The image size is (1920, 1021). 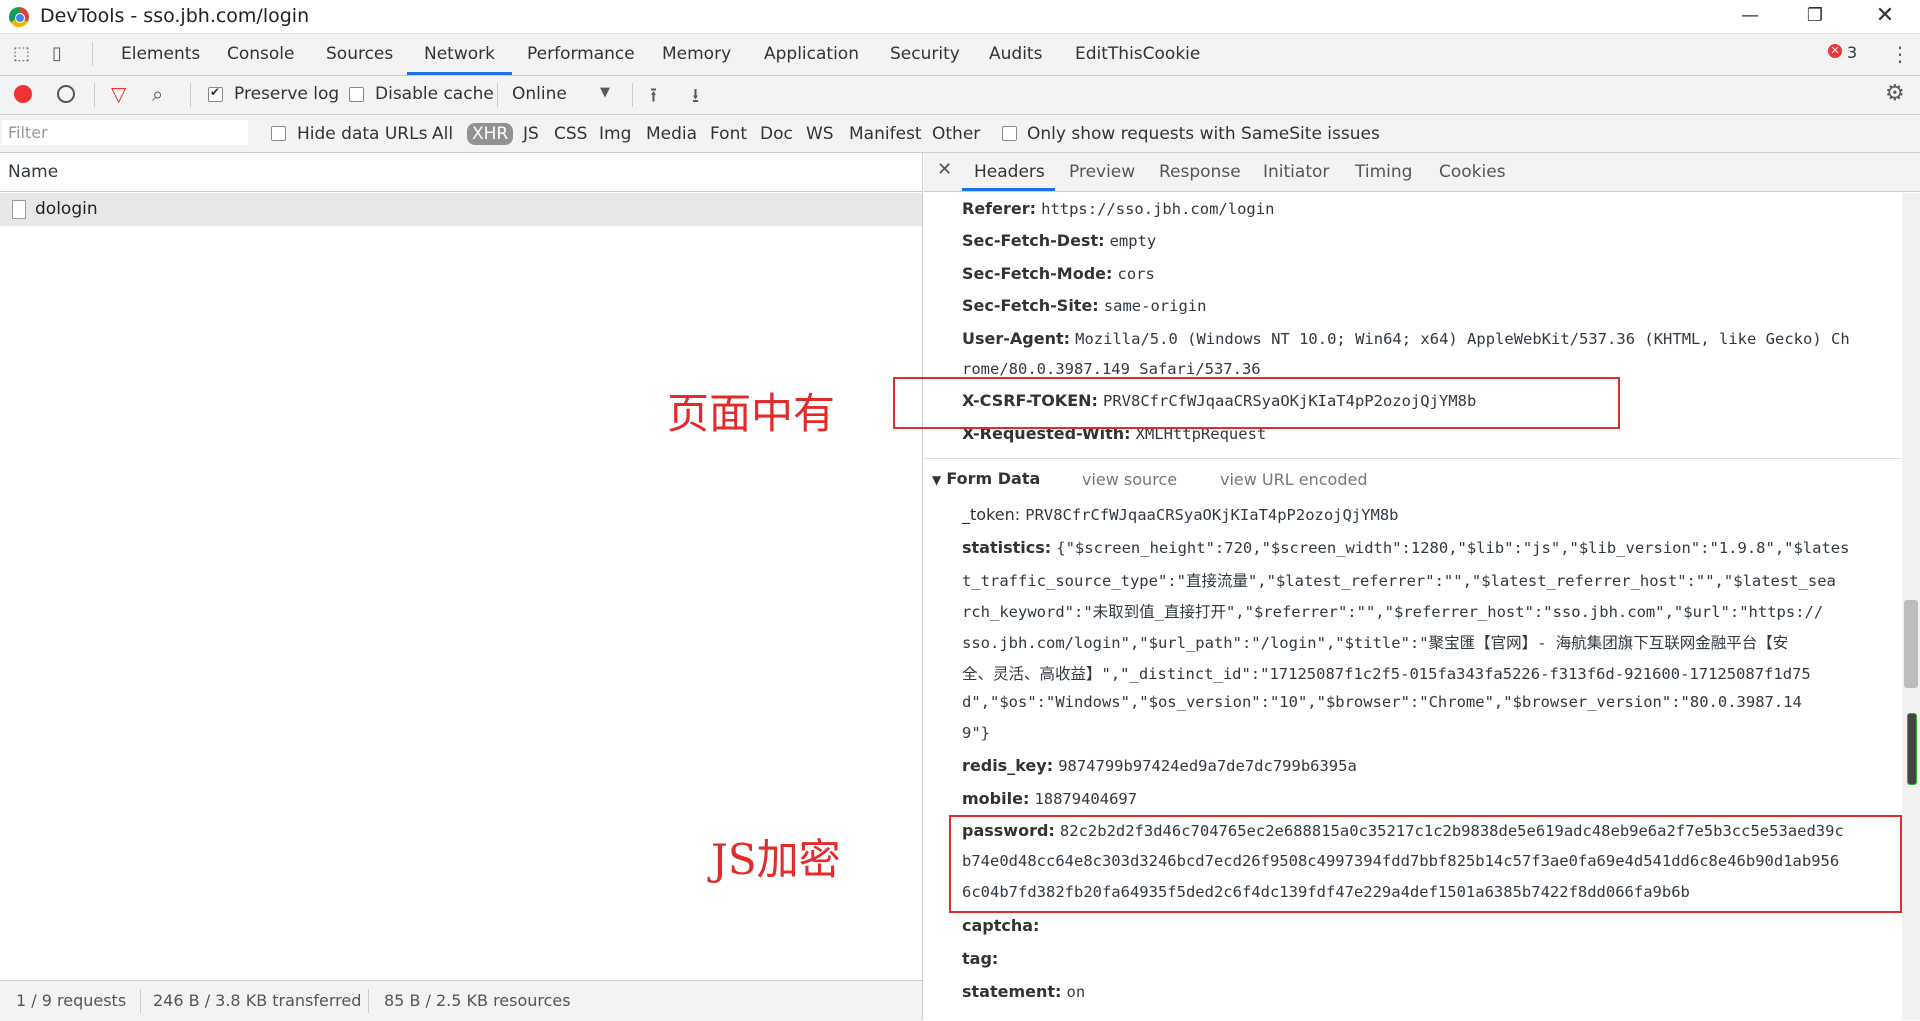 I want to click on tab-elements: Elements, so click(x=160, y=54).